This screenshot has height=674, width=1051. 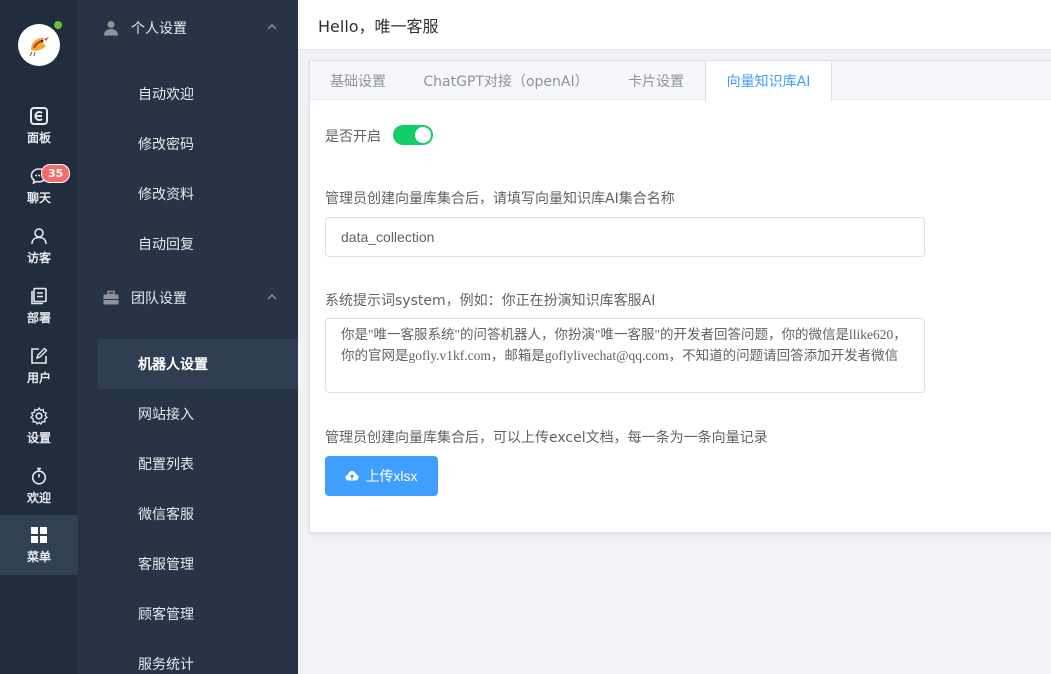 I want to click on upload-hint-label: 管理员创建向量库集合后，可以上传excel文档，每一条为一条向量记录, so click(x=546, y=438).